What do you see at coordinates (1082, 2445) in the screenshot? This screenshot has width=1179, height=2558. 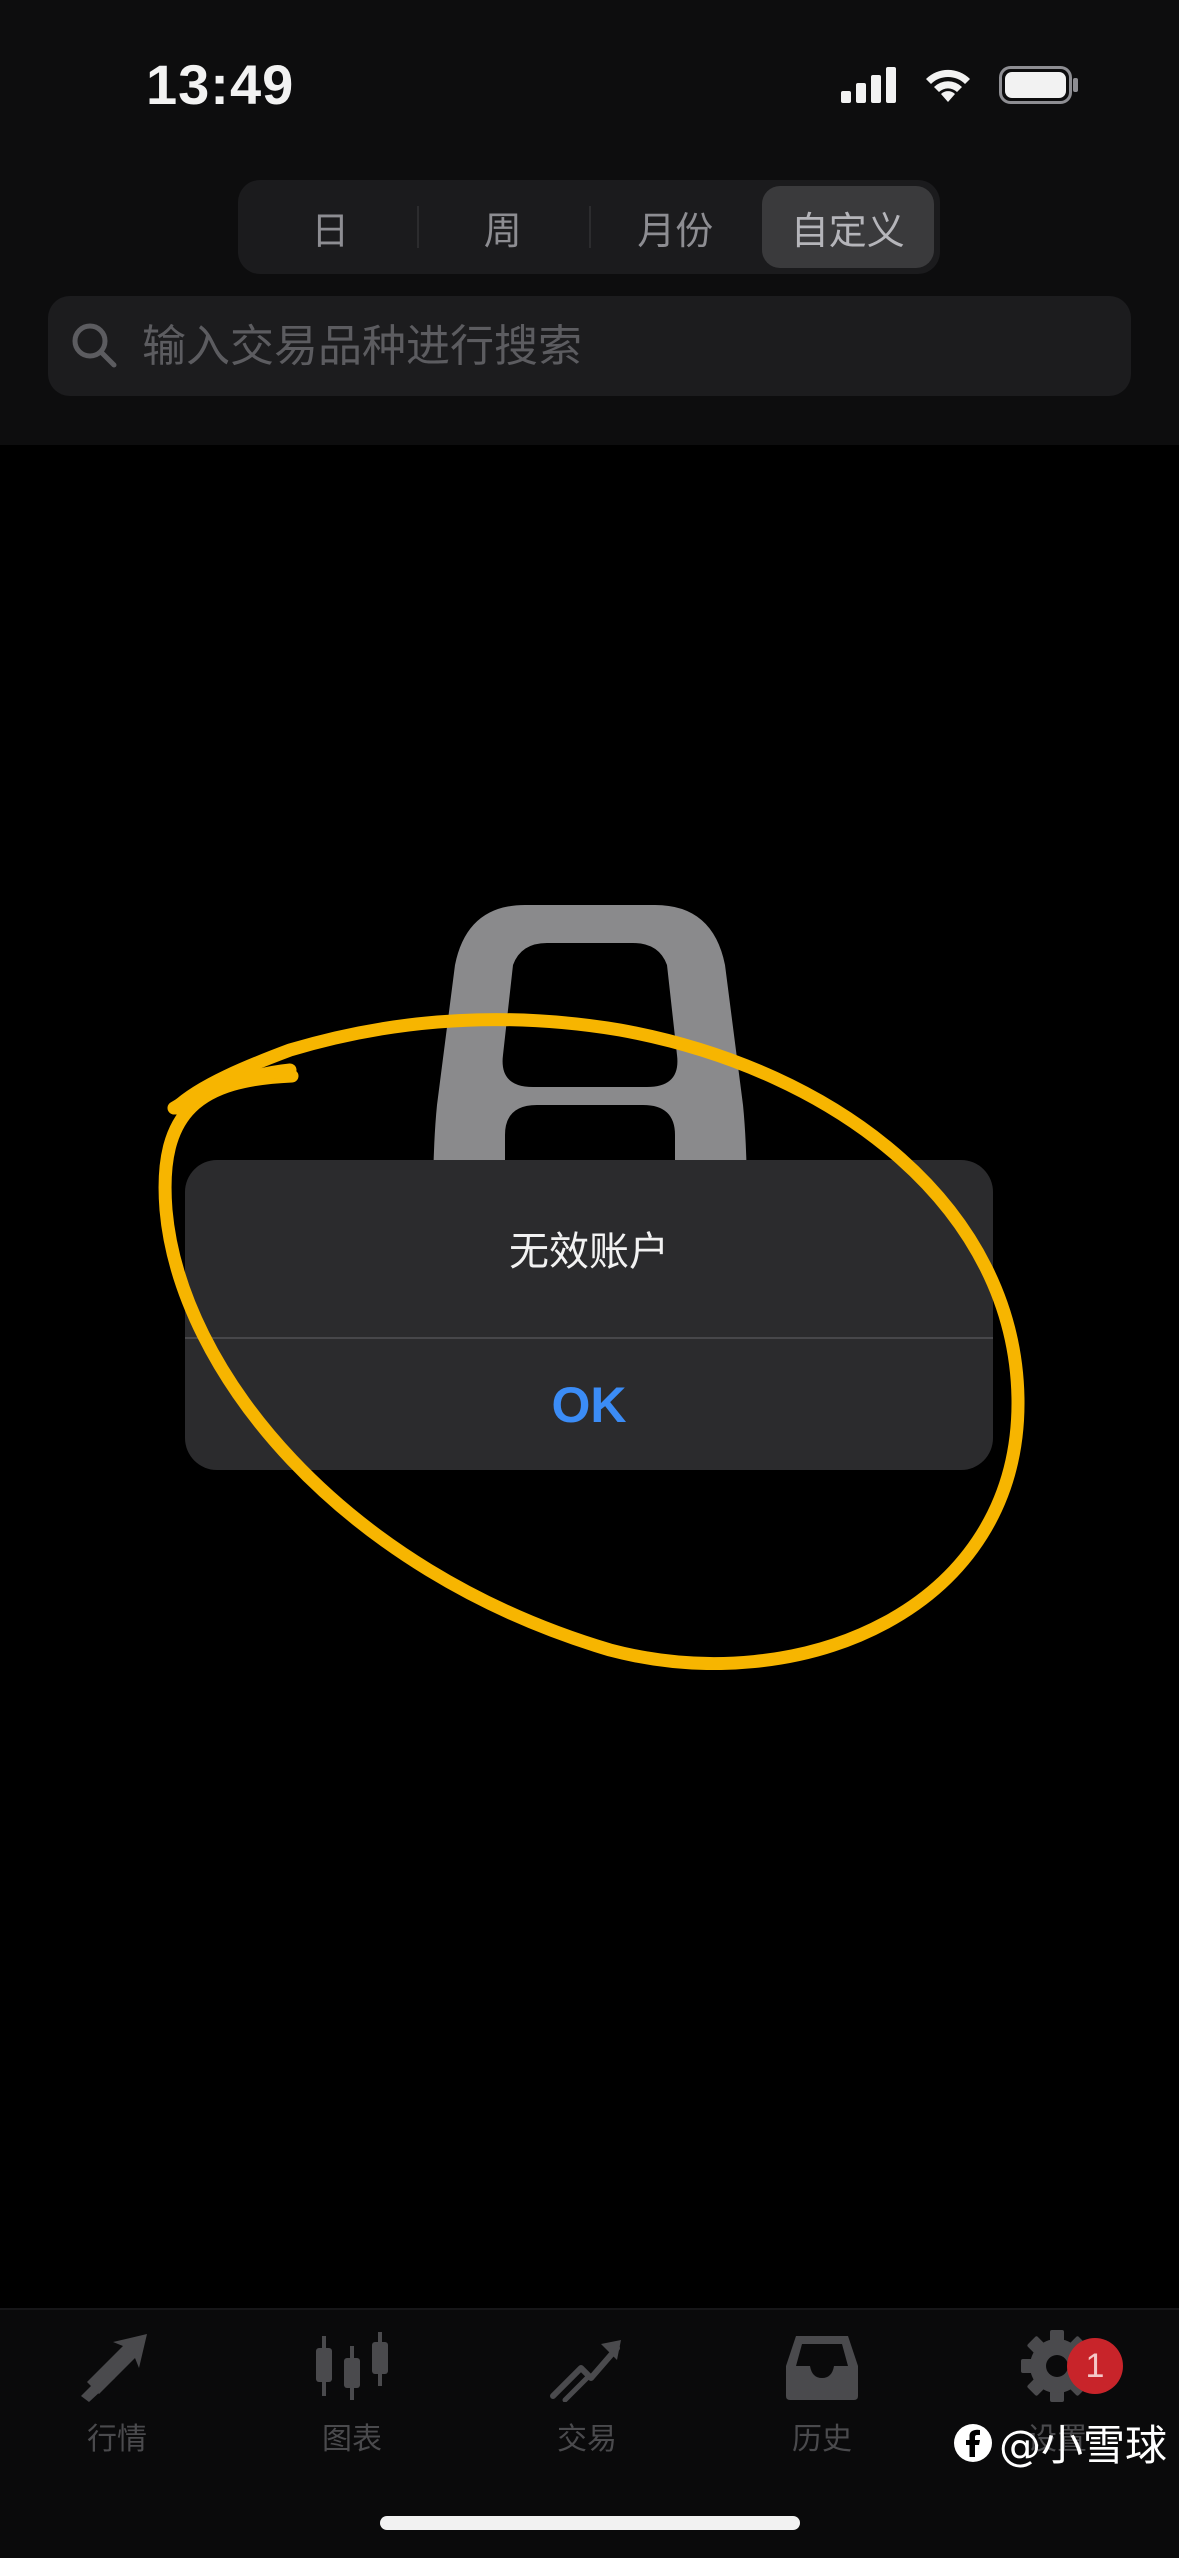 I see `watermark-text: @小雪球` at bounding box center [1082, 2445].